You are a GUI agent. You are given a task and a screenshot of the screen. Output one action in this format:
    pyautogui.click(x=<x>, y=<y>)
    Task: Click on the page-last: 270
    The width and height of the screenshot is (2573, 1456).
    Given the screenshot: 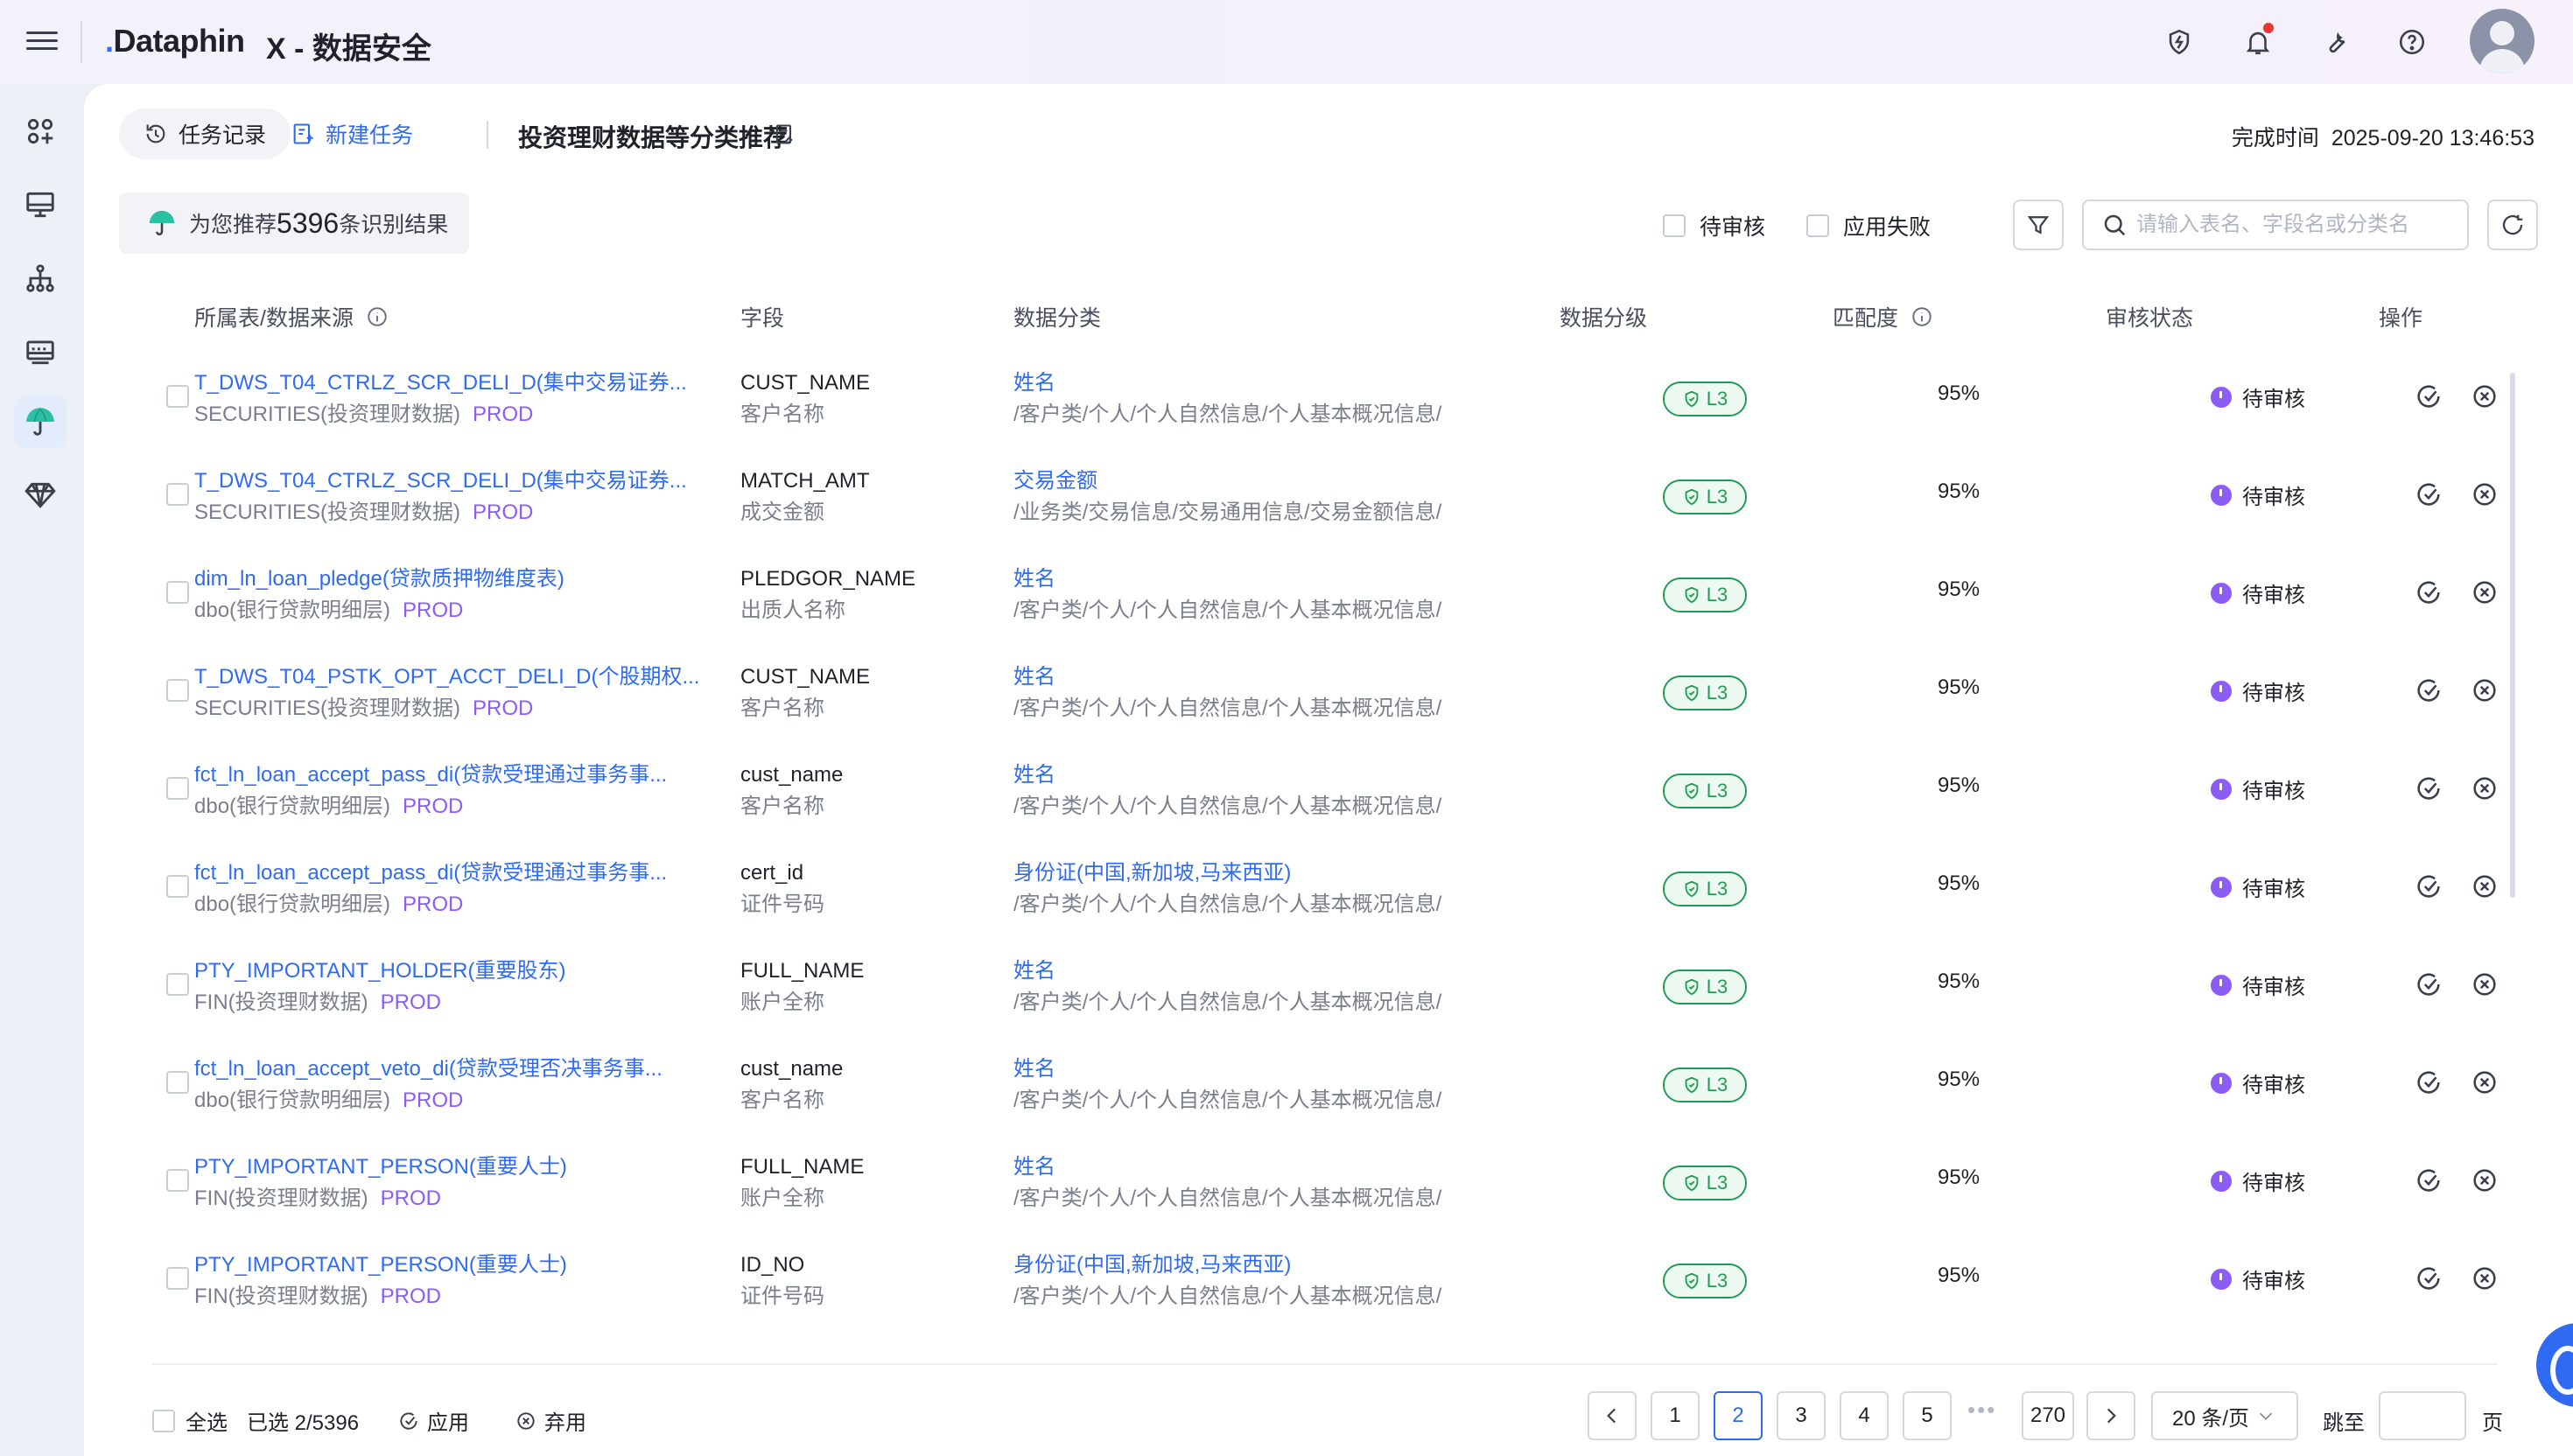 What is the action you would take?
    pyautogui.click(x=2048, y=1415)
    